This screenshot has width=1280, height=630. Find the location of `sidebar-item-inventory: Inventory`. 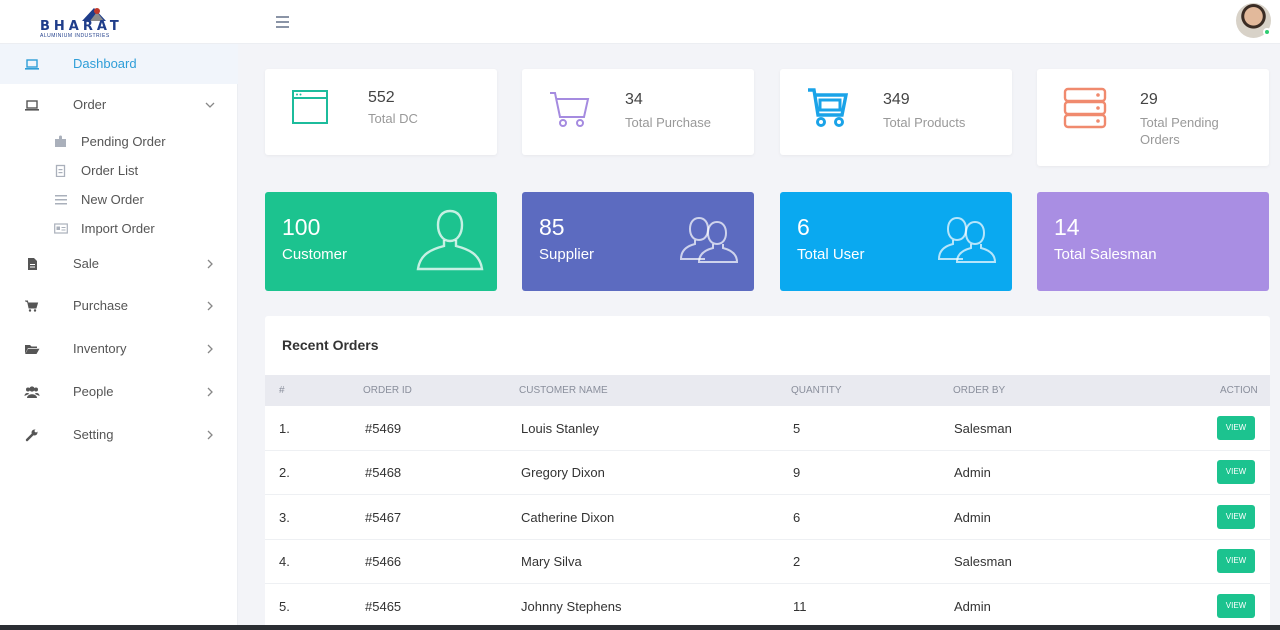

sidebar-item-inventory: Inventory is located at coordinates (119, 349).